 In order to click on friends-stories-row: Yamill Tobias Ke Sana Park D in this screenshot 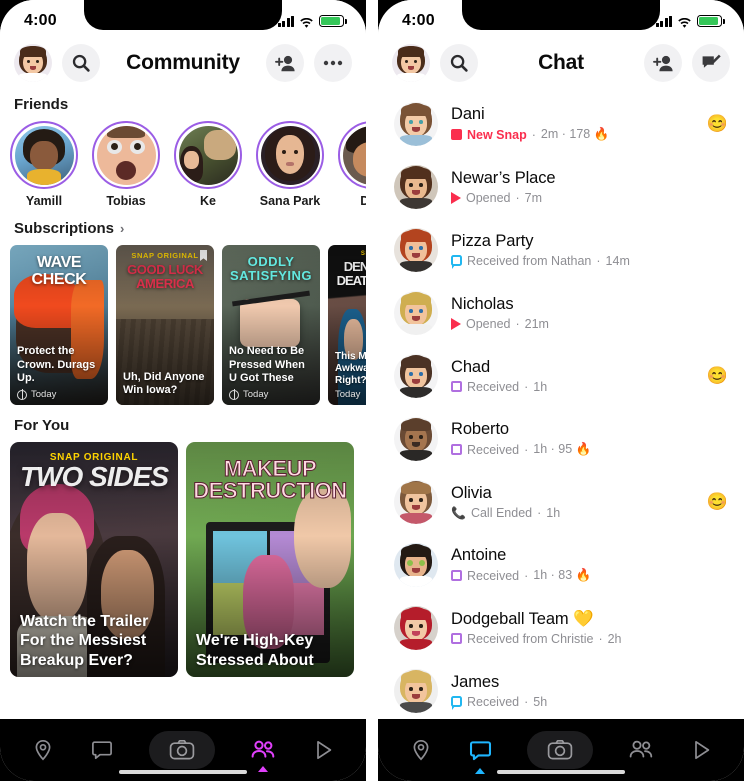, I will do `click(183, 164)`.